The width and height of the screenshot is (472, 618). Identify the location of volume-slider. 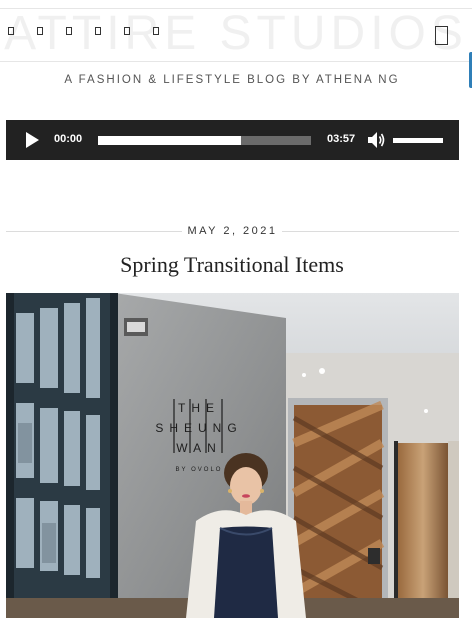
(418, 140).